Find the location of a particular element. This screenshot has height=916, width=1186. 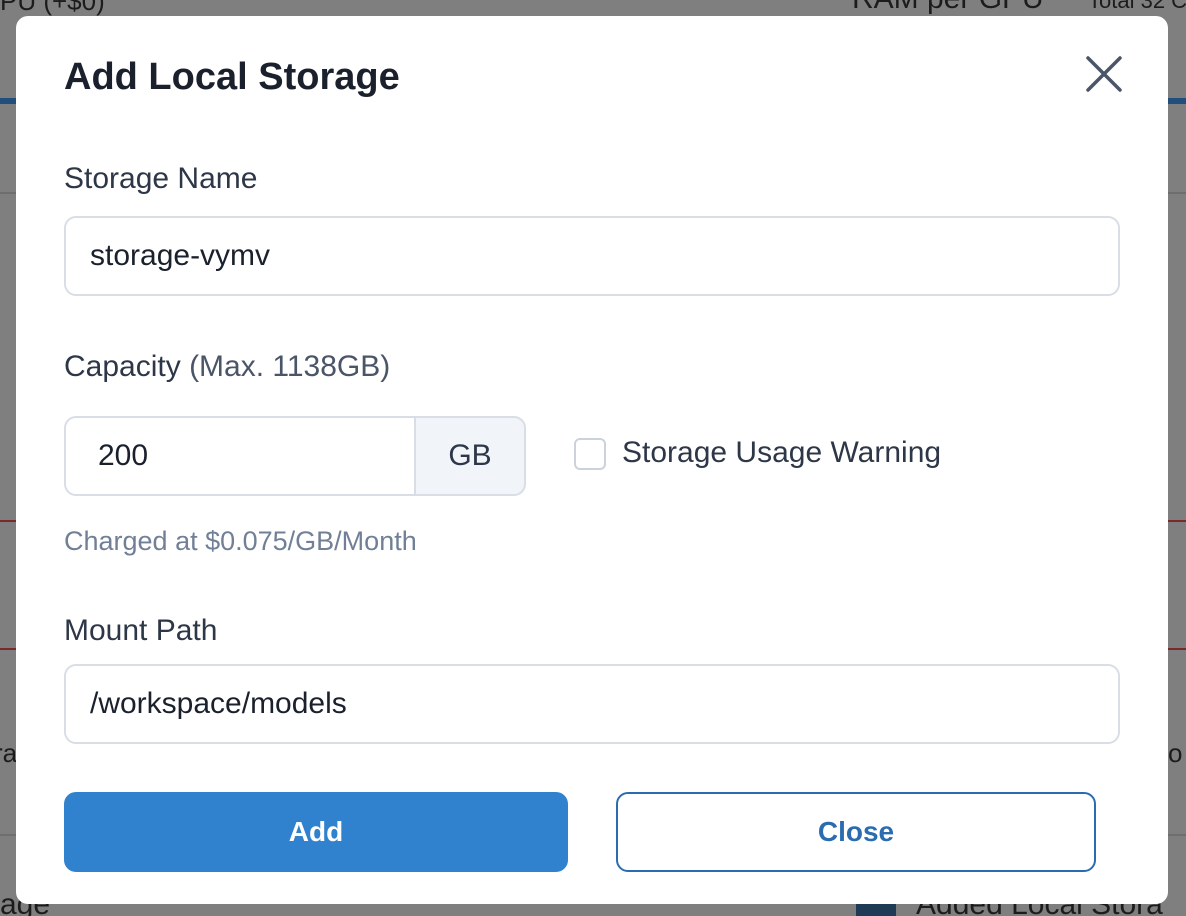

dialog-title: Add Local Storage is located at coordinates (232, 77).